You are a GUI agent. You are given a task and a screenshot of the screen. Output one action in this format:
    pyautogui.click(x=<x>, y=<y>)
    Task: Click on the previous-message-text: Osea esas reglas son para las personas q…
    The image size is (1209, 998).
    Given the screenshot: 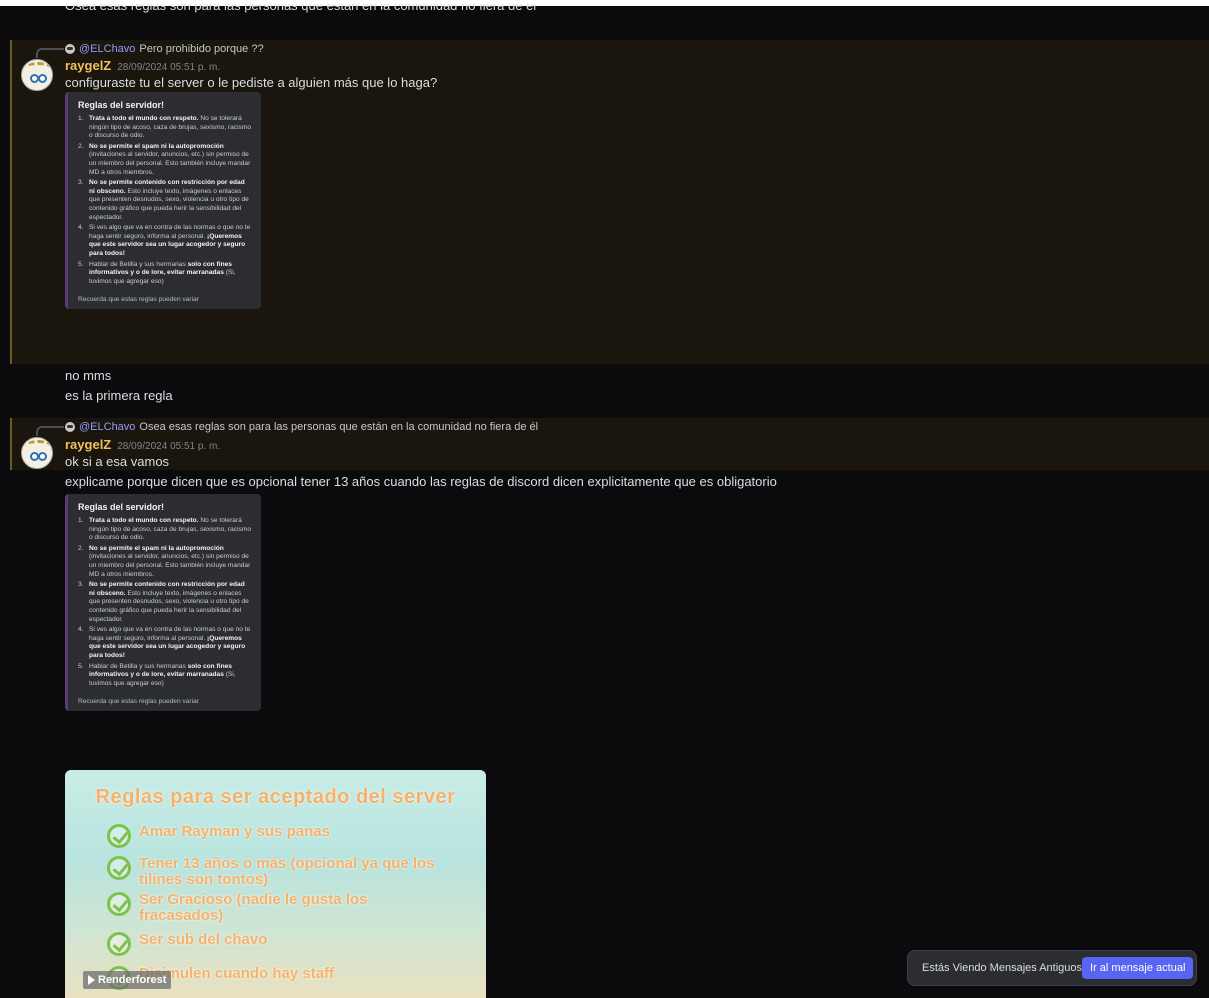 What is the action you would take?
    pyautogui.click(x=301, y=8)
    